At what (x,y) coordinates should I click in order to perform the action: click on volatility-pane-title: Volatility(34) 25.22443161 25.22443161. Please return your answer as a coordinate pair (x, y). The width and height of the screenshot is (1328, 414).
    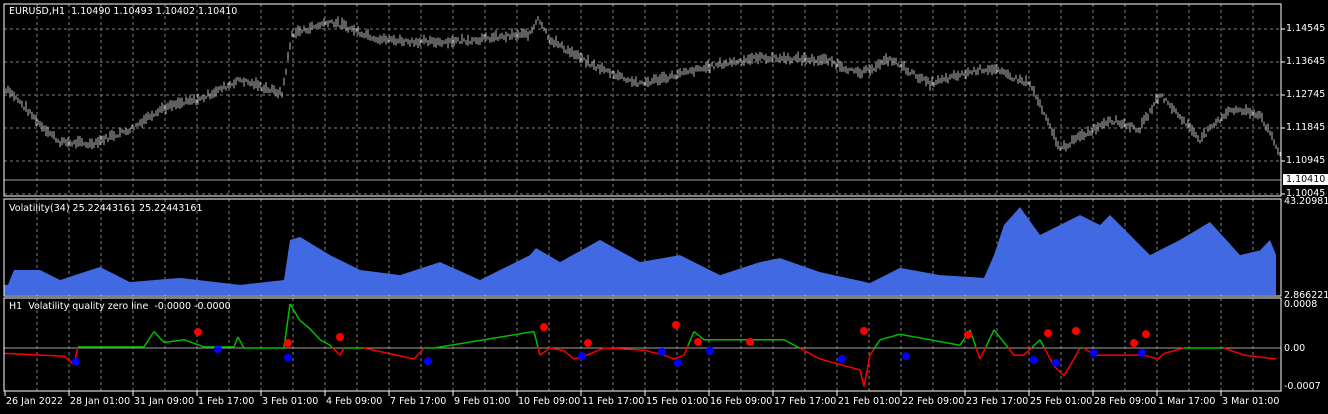
    Looking at the image, I should click on (106, 208).